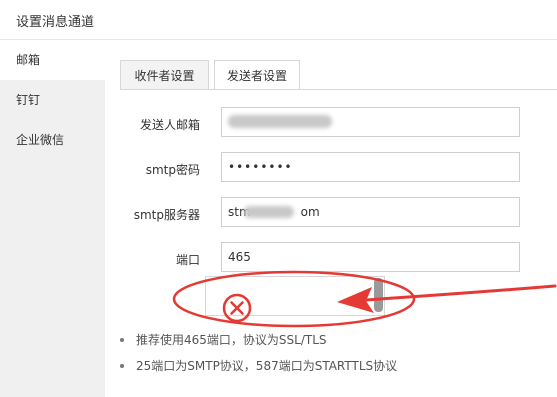  I want to click on list-item: 推荐使用465端口，协议为SSL/TLS, so click(223, 339).